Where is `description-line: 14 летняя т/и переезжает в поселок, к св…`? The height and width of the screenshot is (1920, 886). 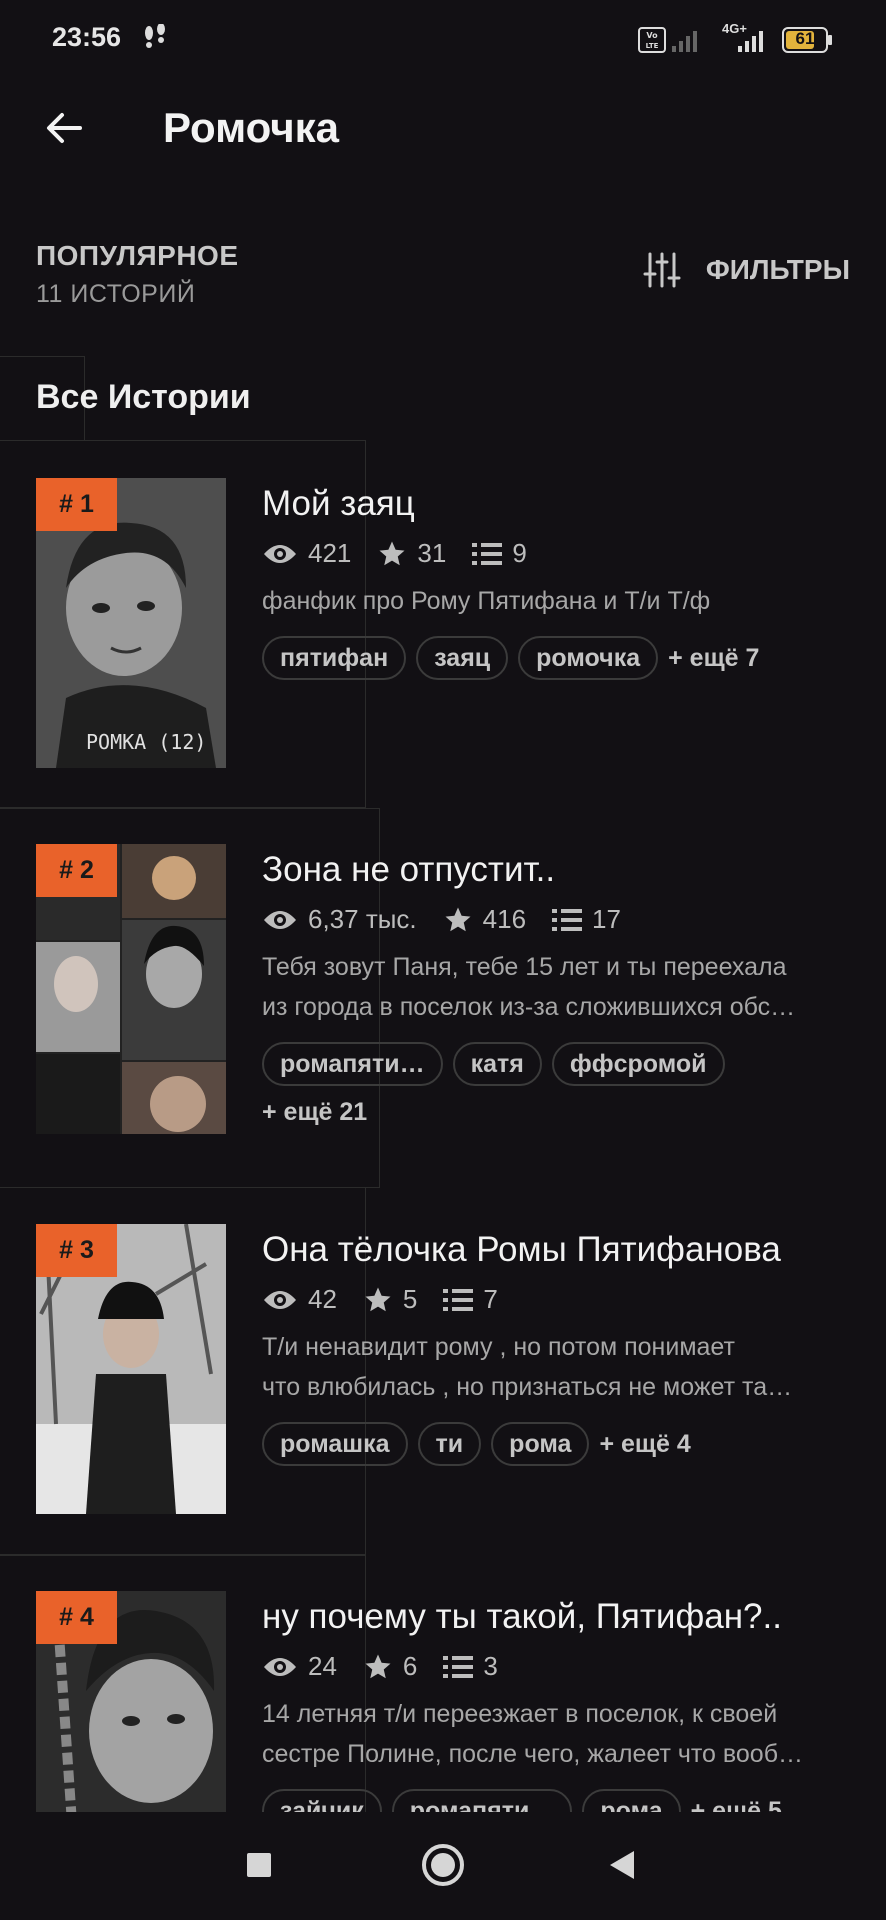 description-line: 14 летняя т/и переезжает в поселок, к св… is located at coordinates (520, 1714).